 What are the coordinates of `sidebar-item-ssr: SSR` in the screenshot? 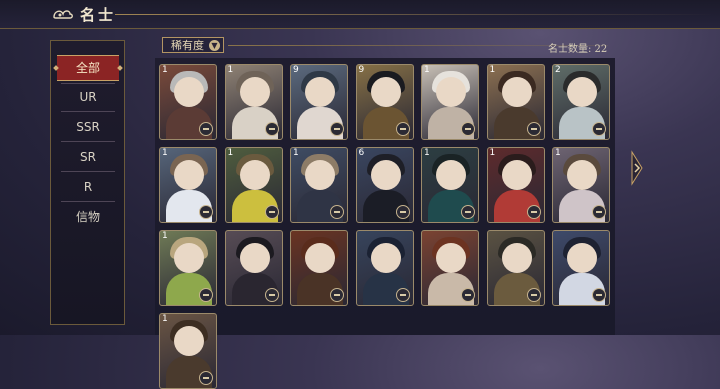 It's located at (88, 127).